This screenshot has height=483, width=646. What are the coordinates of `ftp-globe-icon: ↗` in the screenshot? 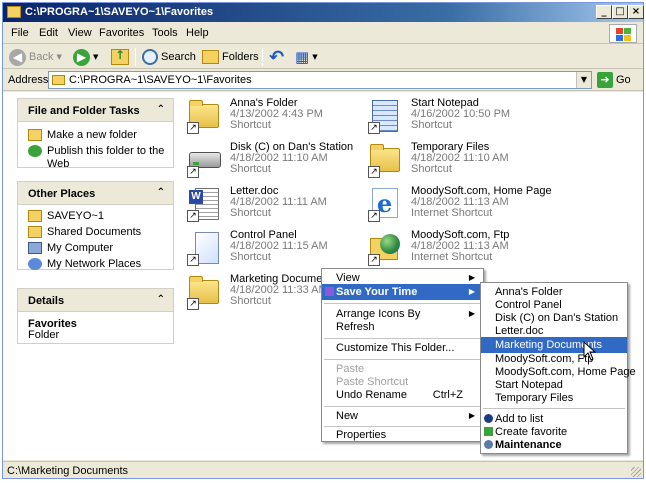 It's located at (385, 248).